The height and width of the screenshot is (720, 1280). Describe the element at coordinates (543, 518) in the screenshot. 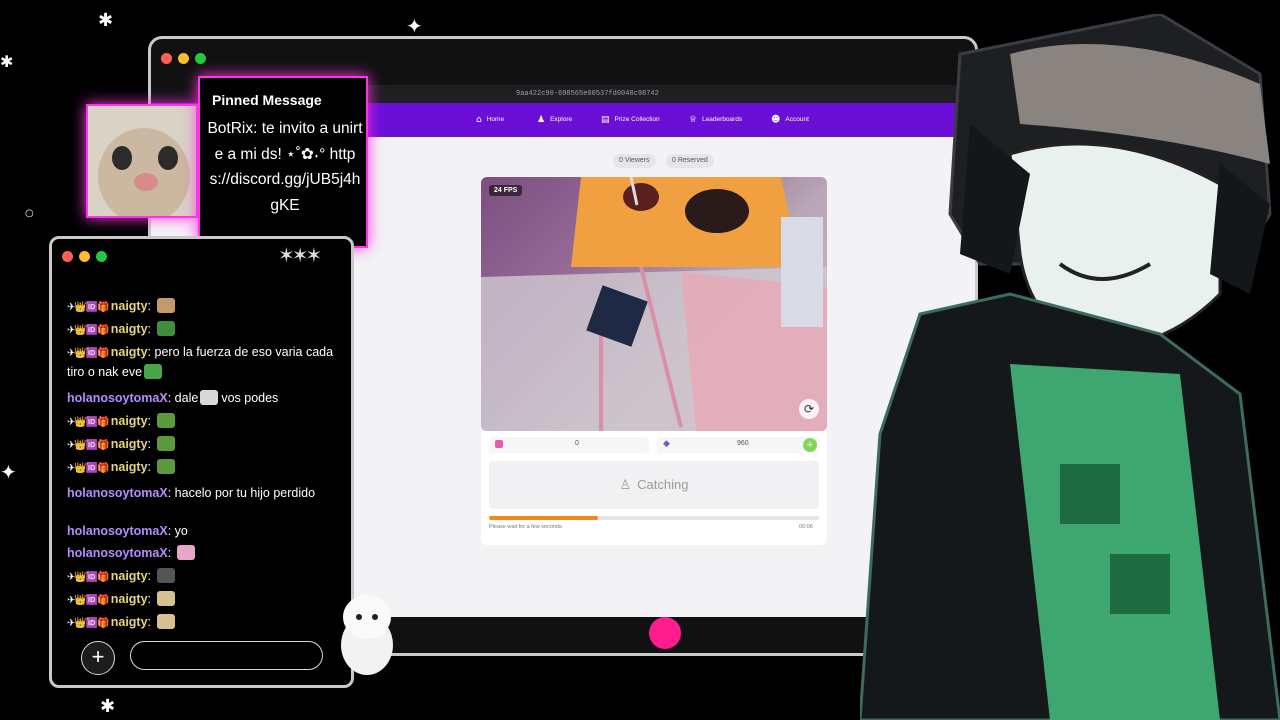

I see `catch-progress-fill` at that location.